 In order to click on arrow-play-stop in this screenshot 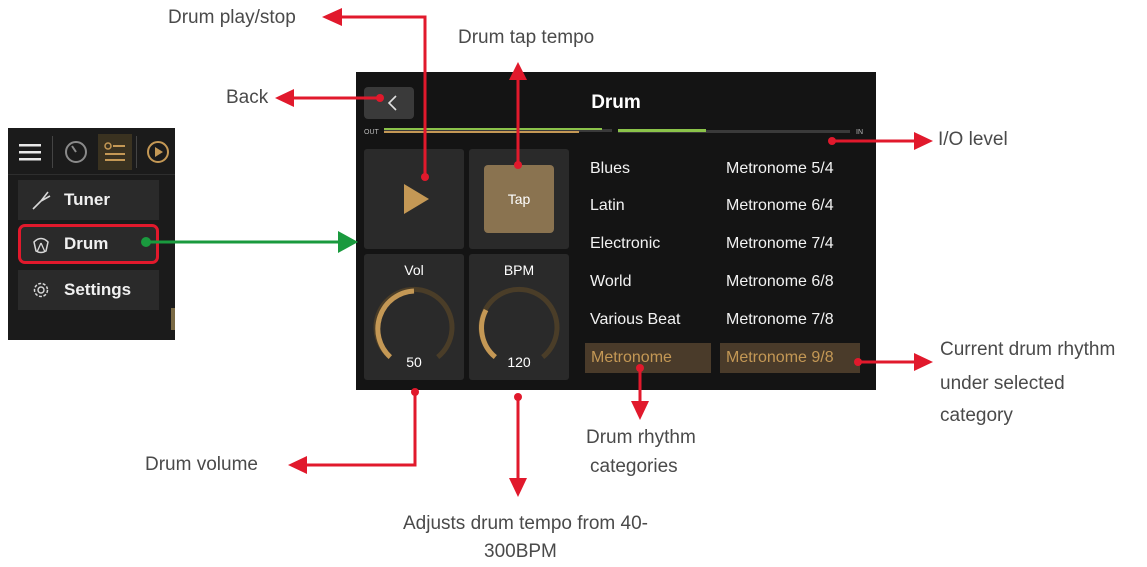, I will do `click(375, 94)`.